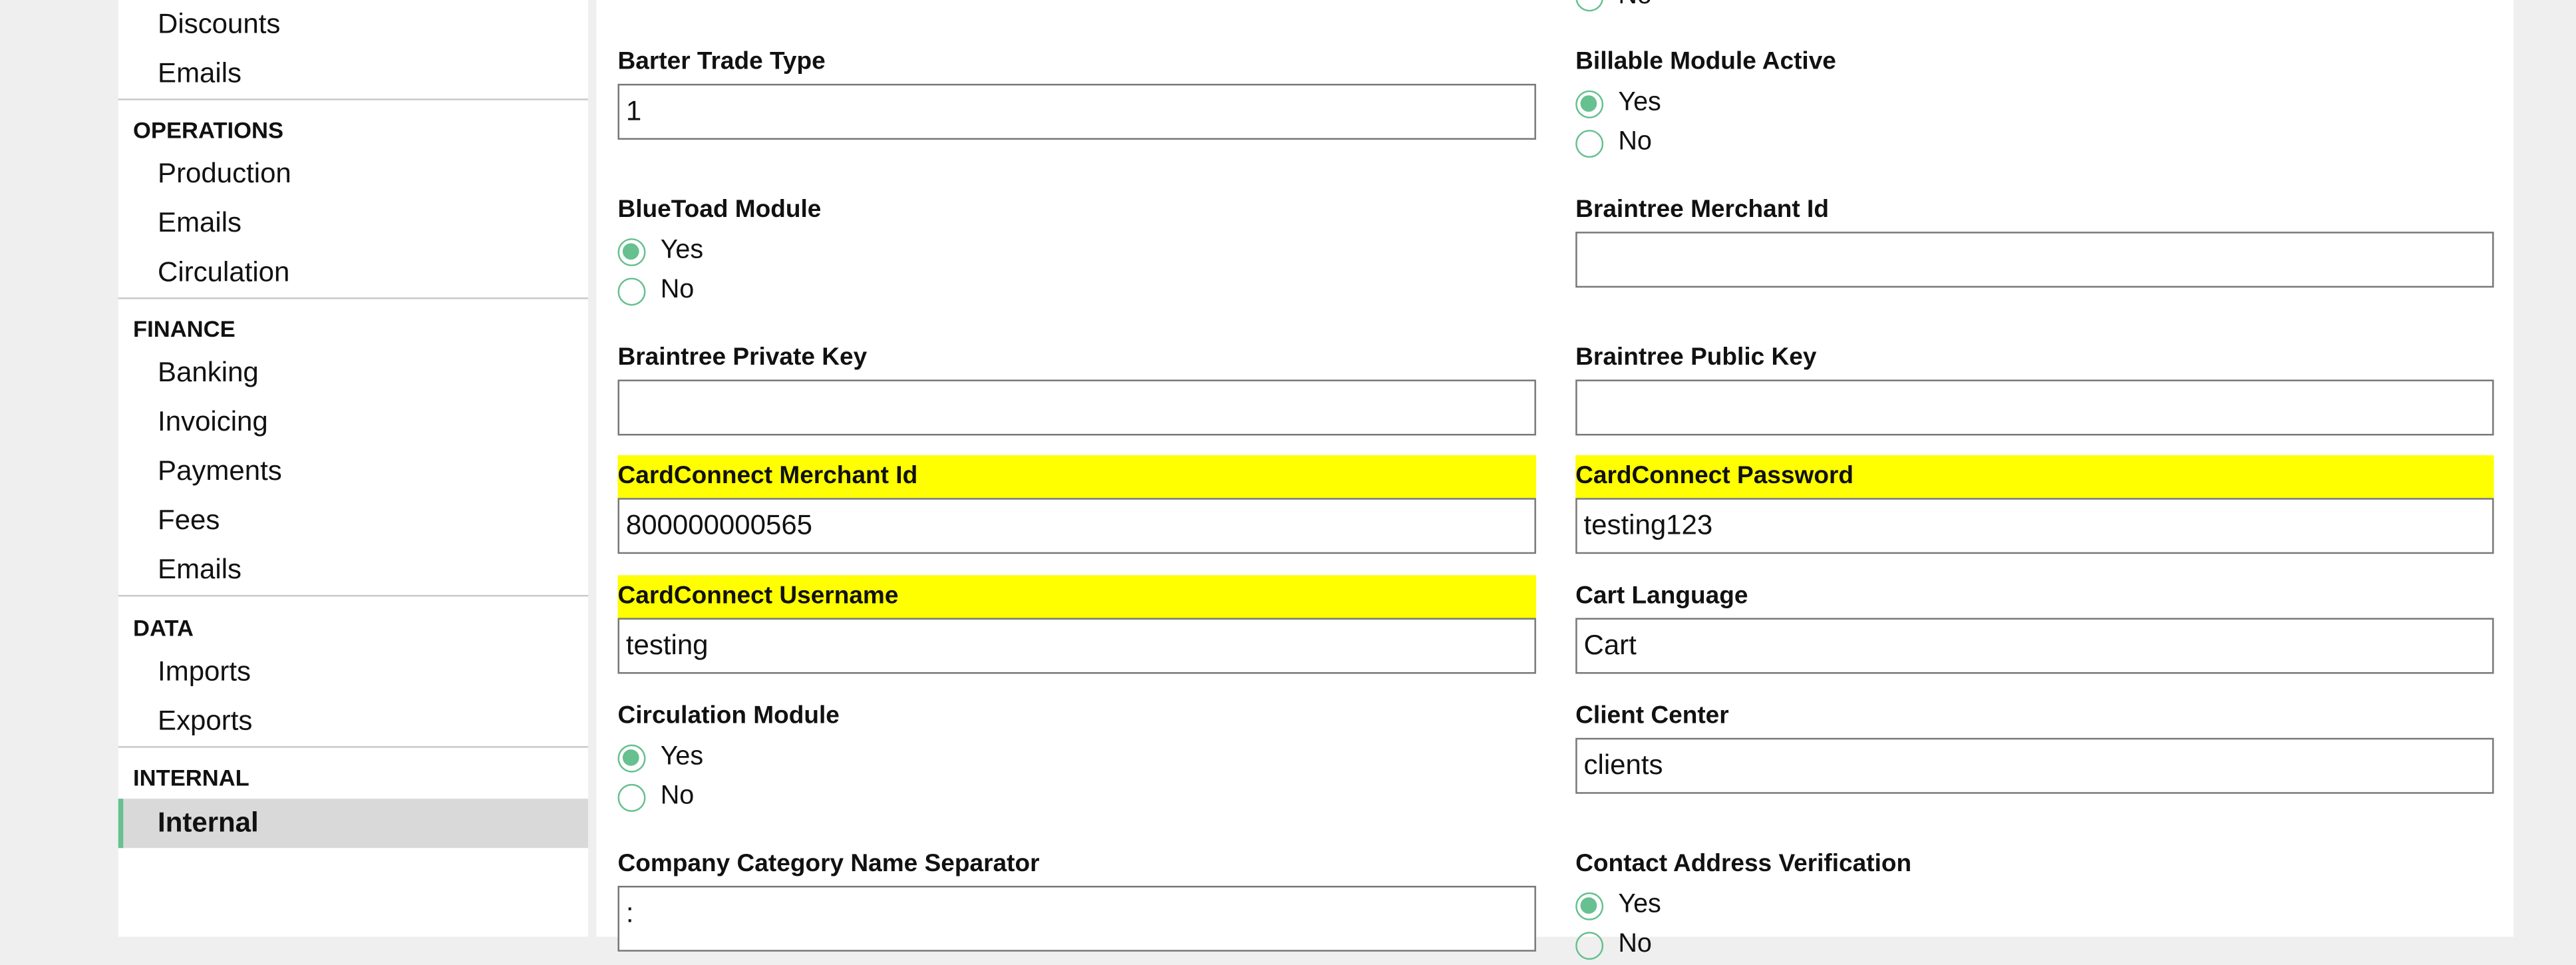 The height and width of the screenshot is (965, 2576). I want to click on field-label: BlueToad Module, so click(719, 210).